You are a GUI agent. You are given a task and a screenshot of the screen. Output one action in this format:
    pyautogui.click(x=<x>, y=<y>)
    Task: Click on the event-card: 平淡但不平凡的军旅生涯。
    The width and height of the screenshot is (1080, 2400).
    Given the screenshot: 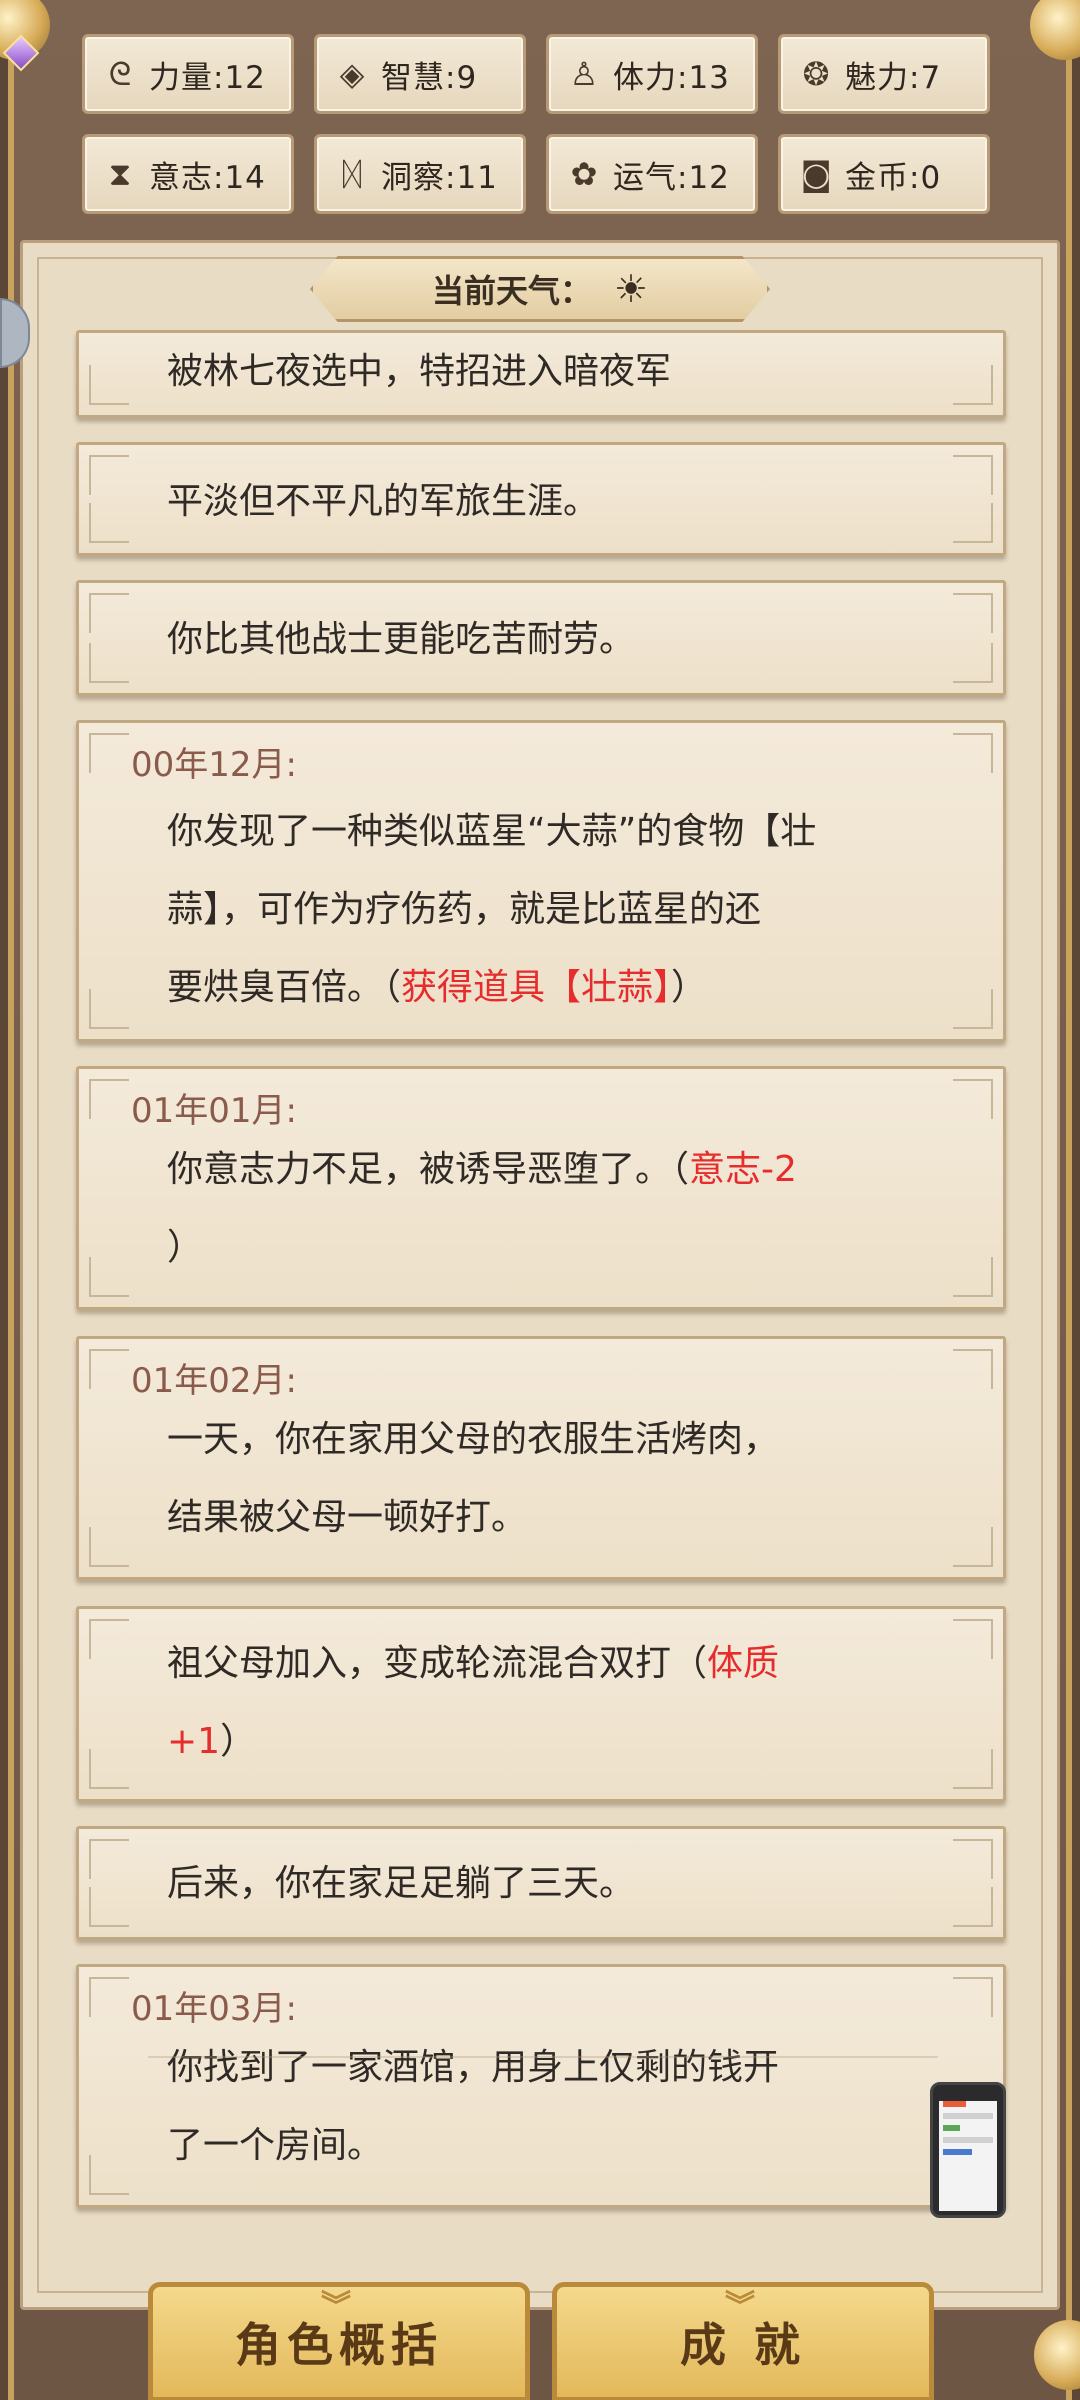 What is the action you would take?
    pyautogui.click(x=541, y=499)
    